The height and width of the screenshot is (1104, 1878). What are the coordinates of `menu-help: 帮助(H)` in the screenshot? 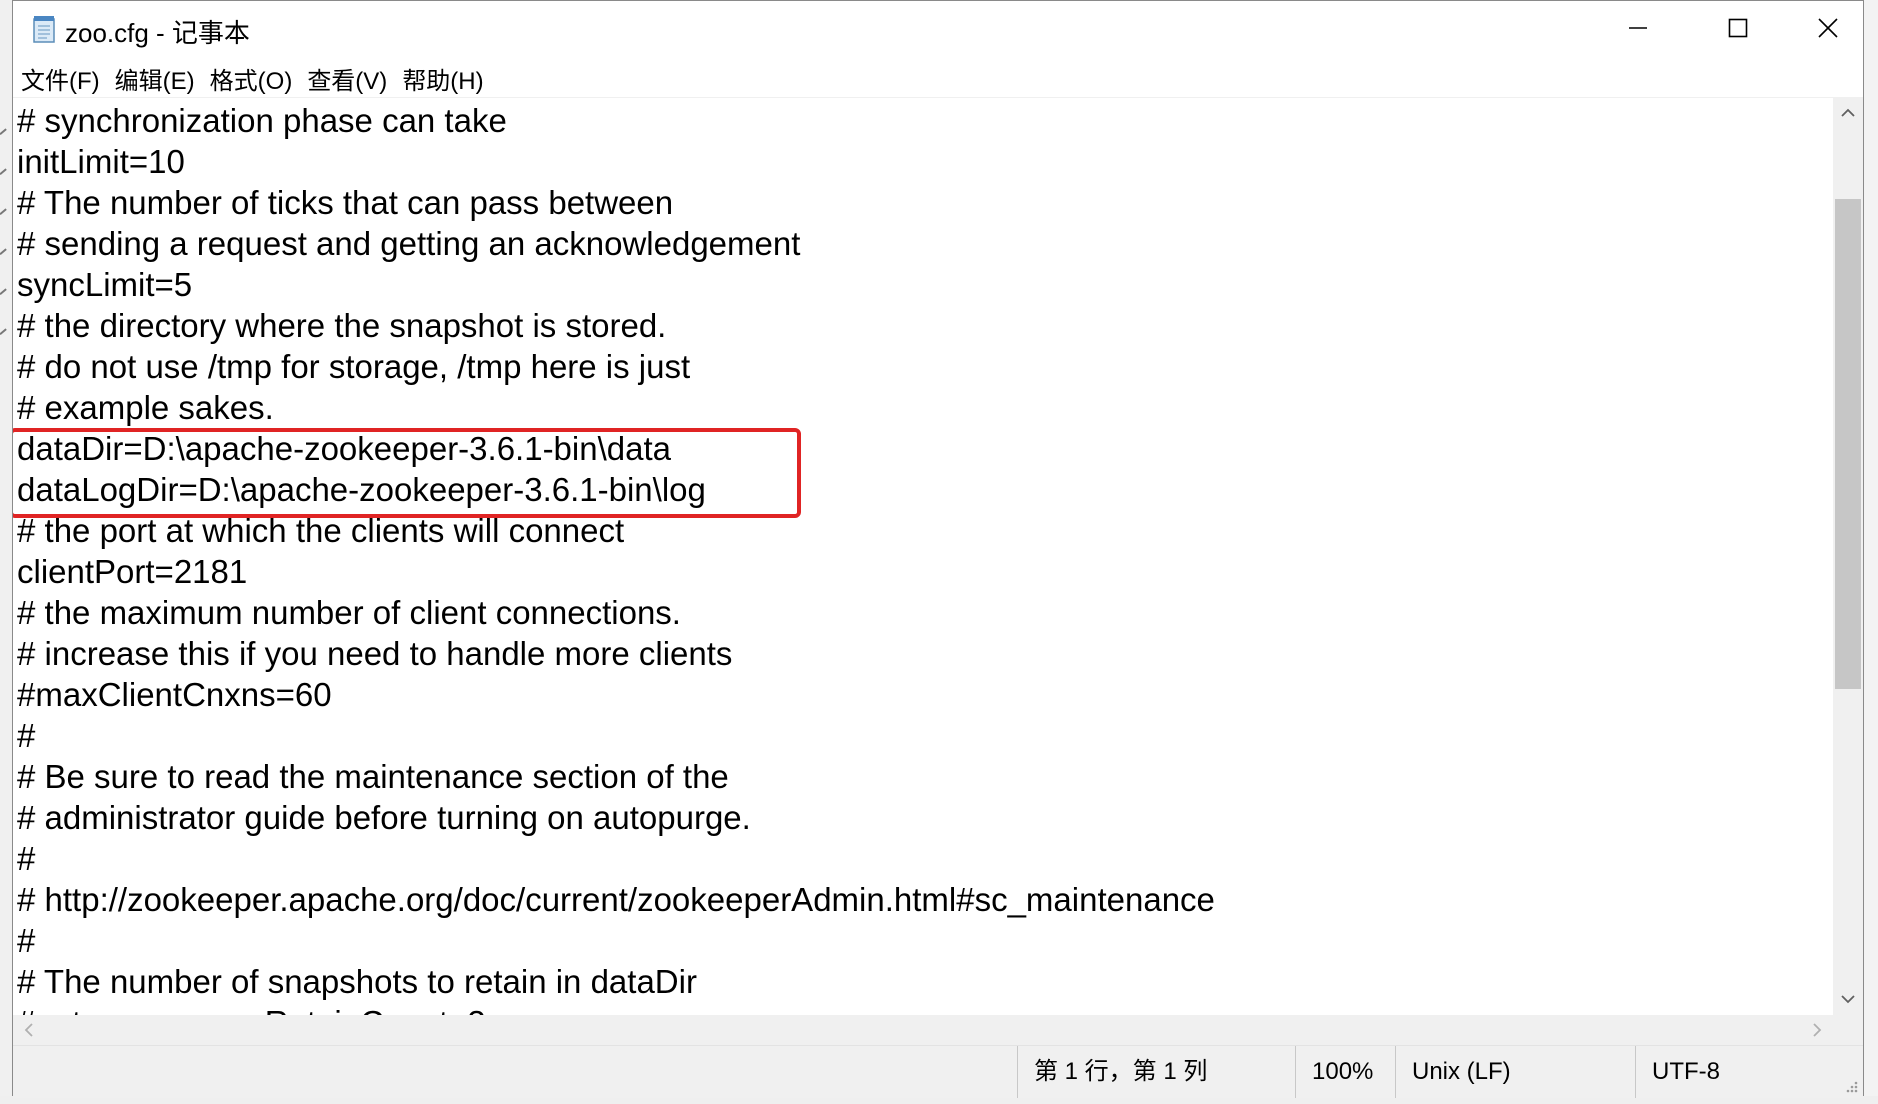 It's located at (442, 78).